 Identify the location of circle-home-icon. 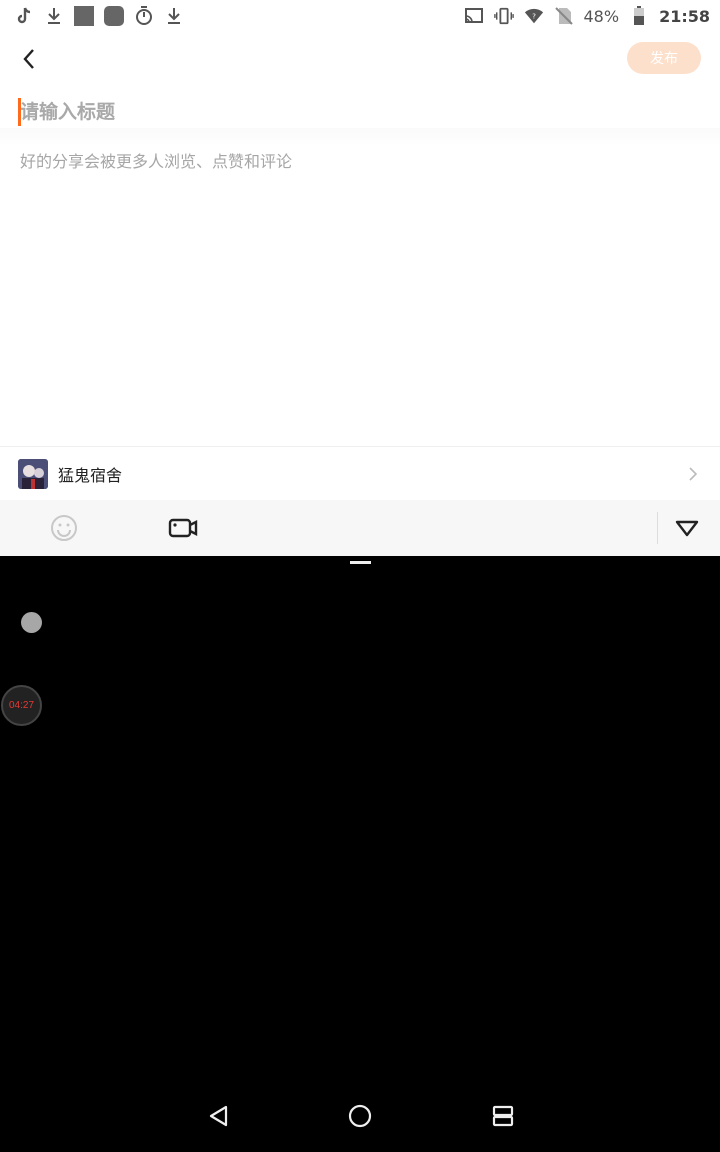
(360, 1116).